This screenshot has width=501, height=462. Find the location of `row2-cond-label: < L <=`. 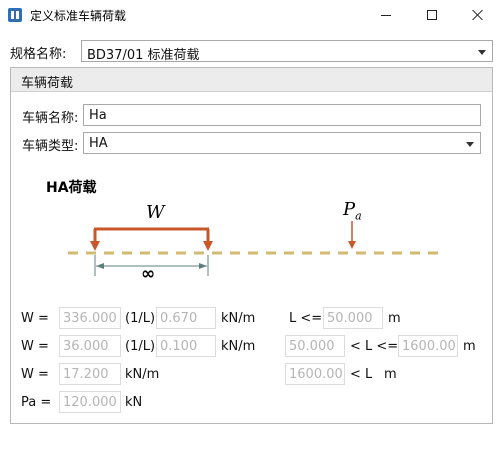

row2-cond-label: < L <= is located at coordinates (374, 346).